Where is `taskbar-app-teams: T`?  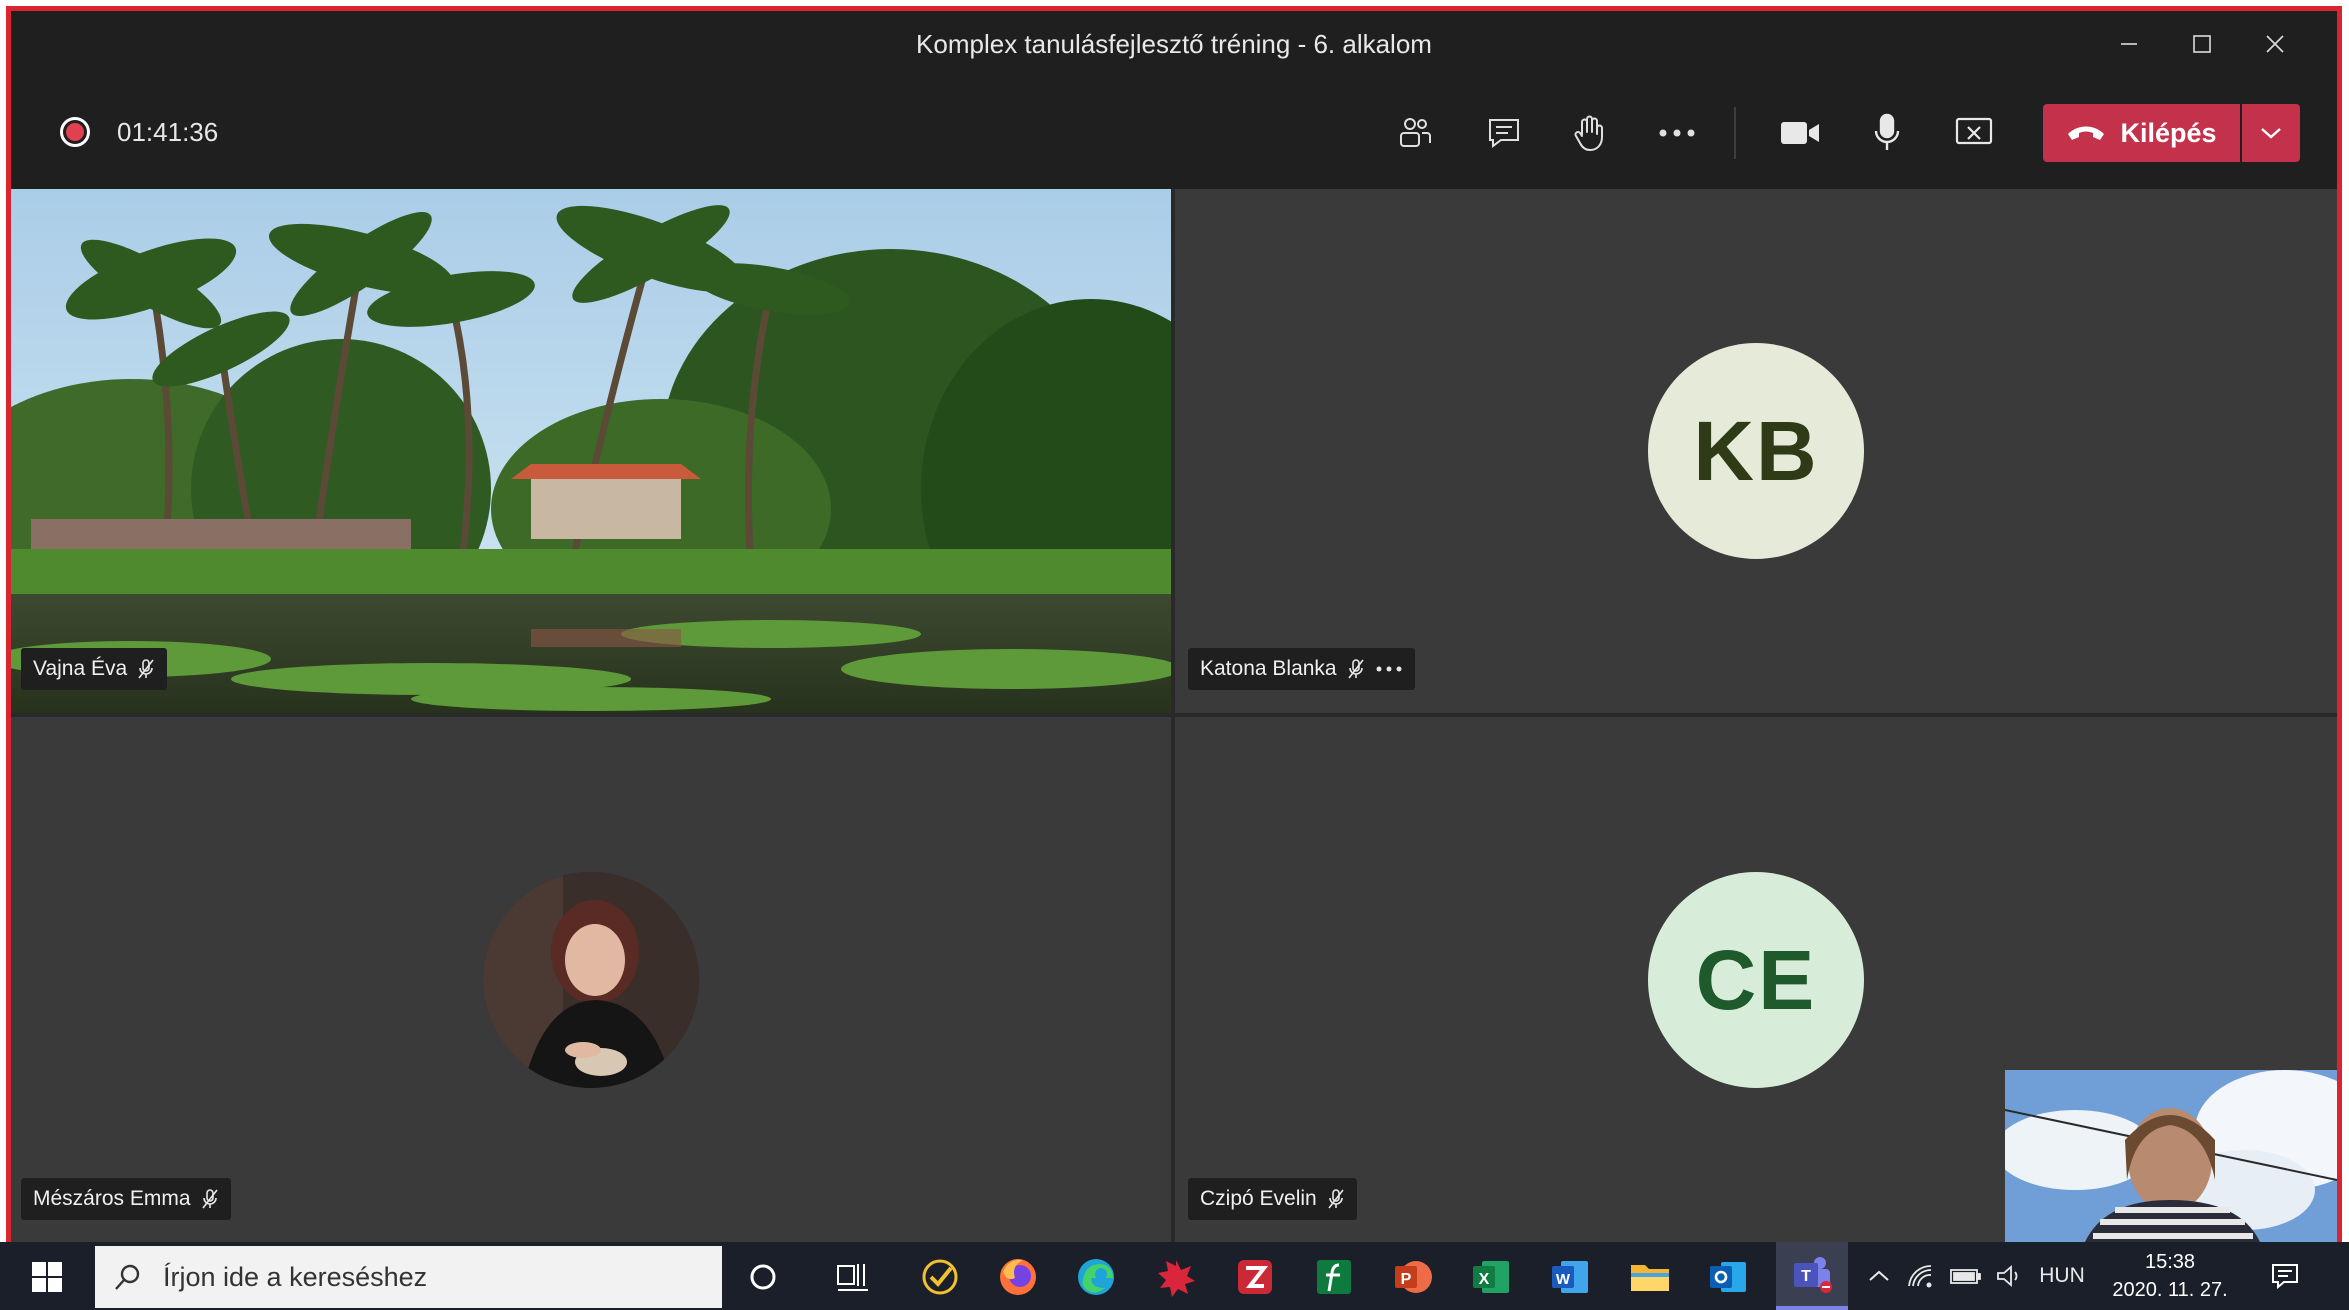
taskbar-app-teams: T is located at coordinates (1812, 1276).